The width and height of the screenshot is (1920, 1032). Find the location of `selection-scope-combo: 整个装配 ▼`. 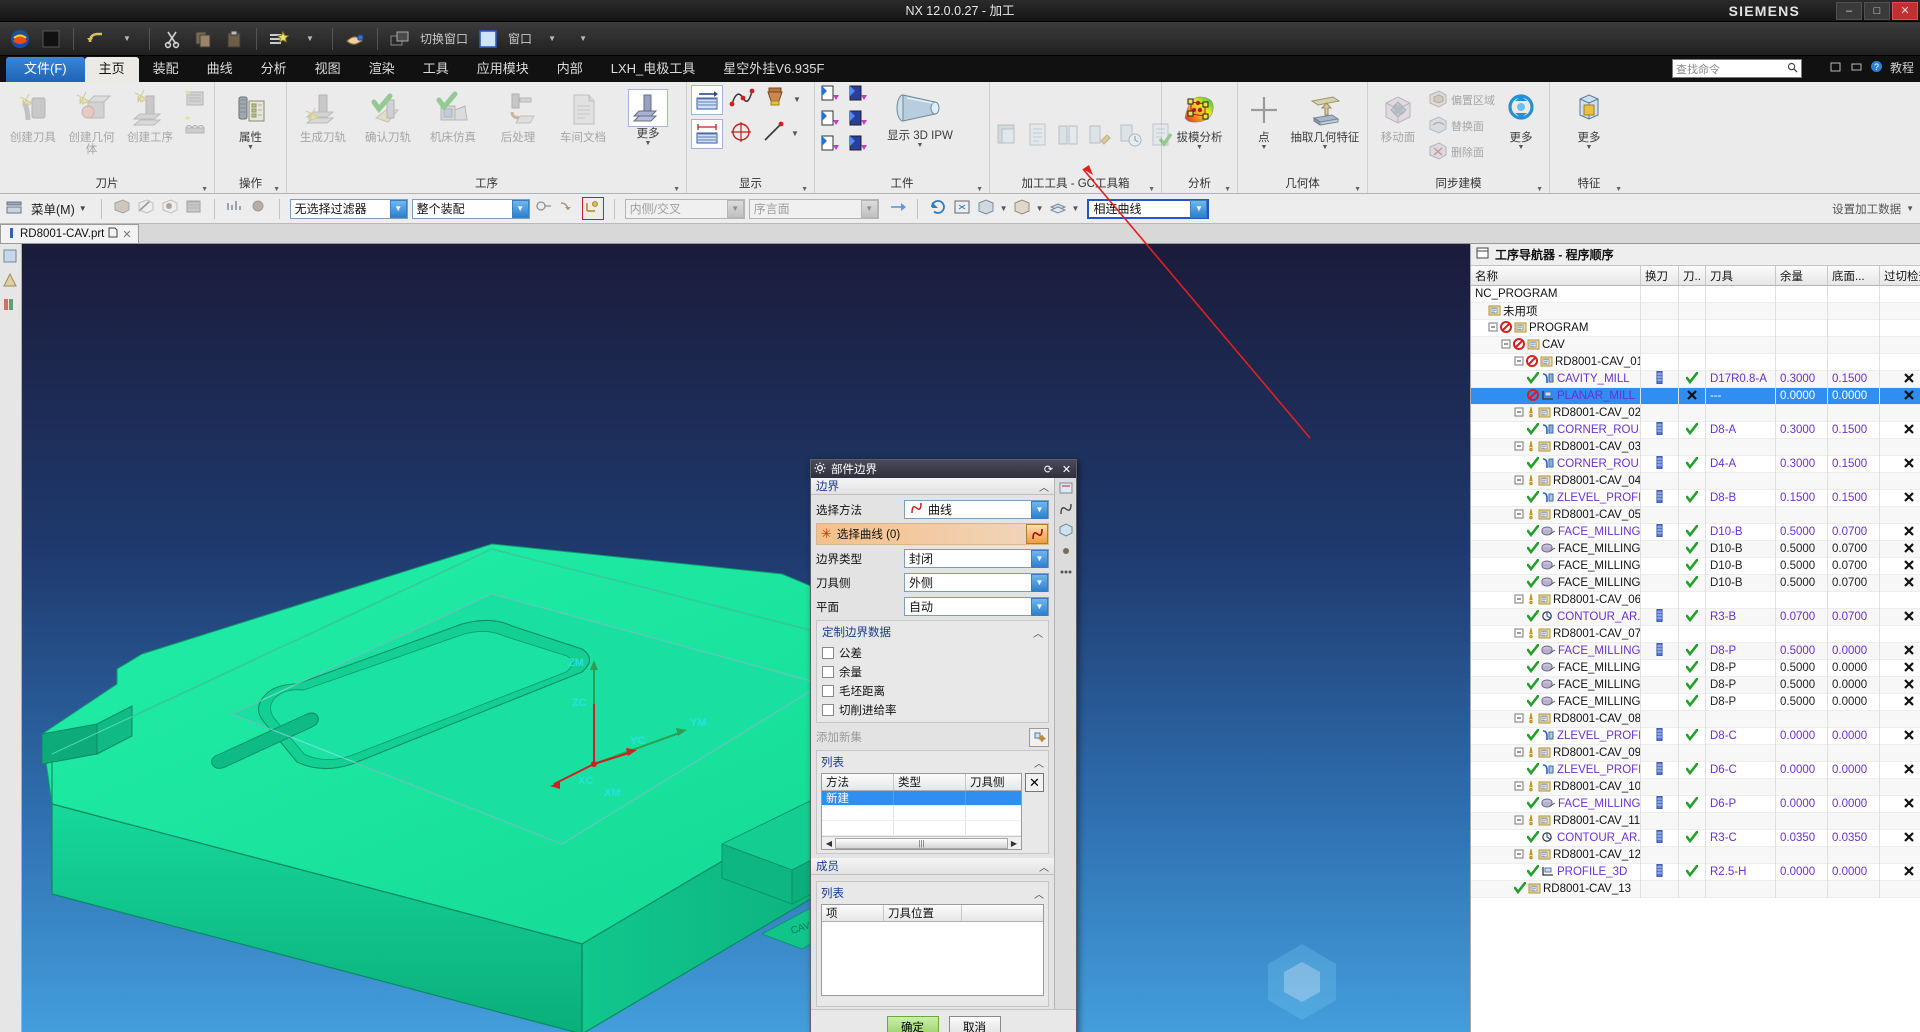

selection-scope-combo: 整个装配 ▼ is located at coordinates (470, 208).